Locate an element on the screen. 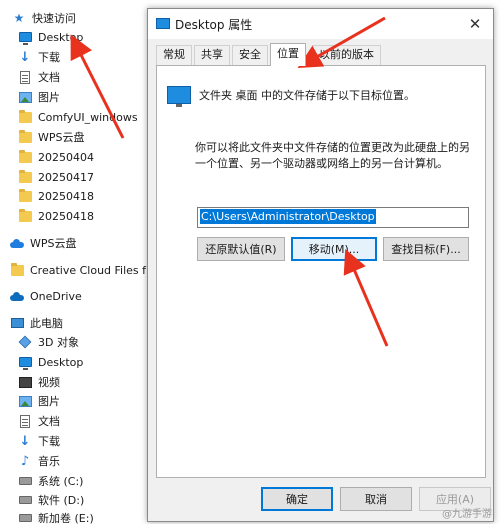  nav-item-20250404: 20250404 is located at coordinates (56, 157).